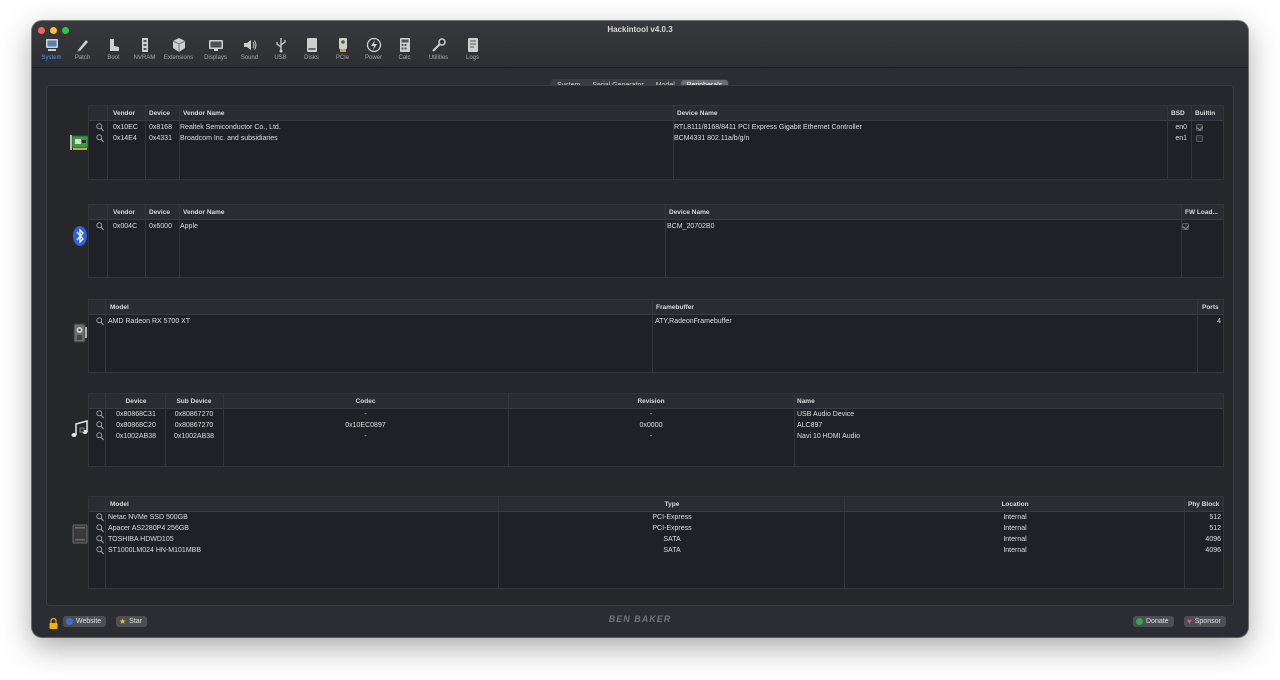  I want to click on toolbar-power-button: Power, so click(373, 52).